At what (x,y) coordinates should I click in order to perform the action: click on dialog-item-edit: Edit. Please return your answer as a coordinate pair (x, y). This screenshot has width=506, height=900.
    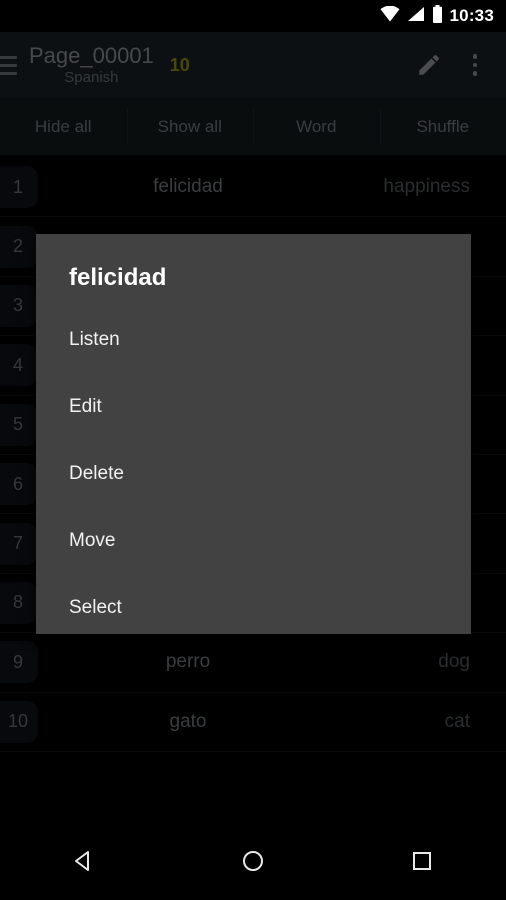
    Looking at the image, I should click on (253, 406).